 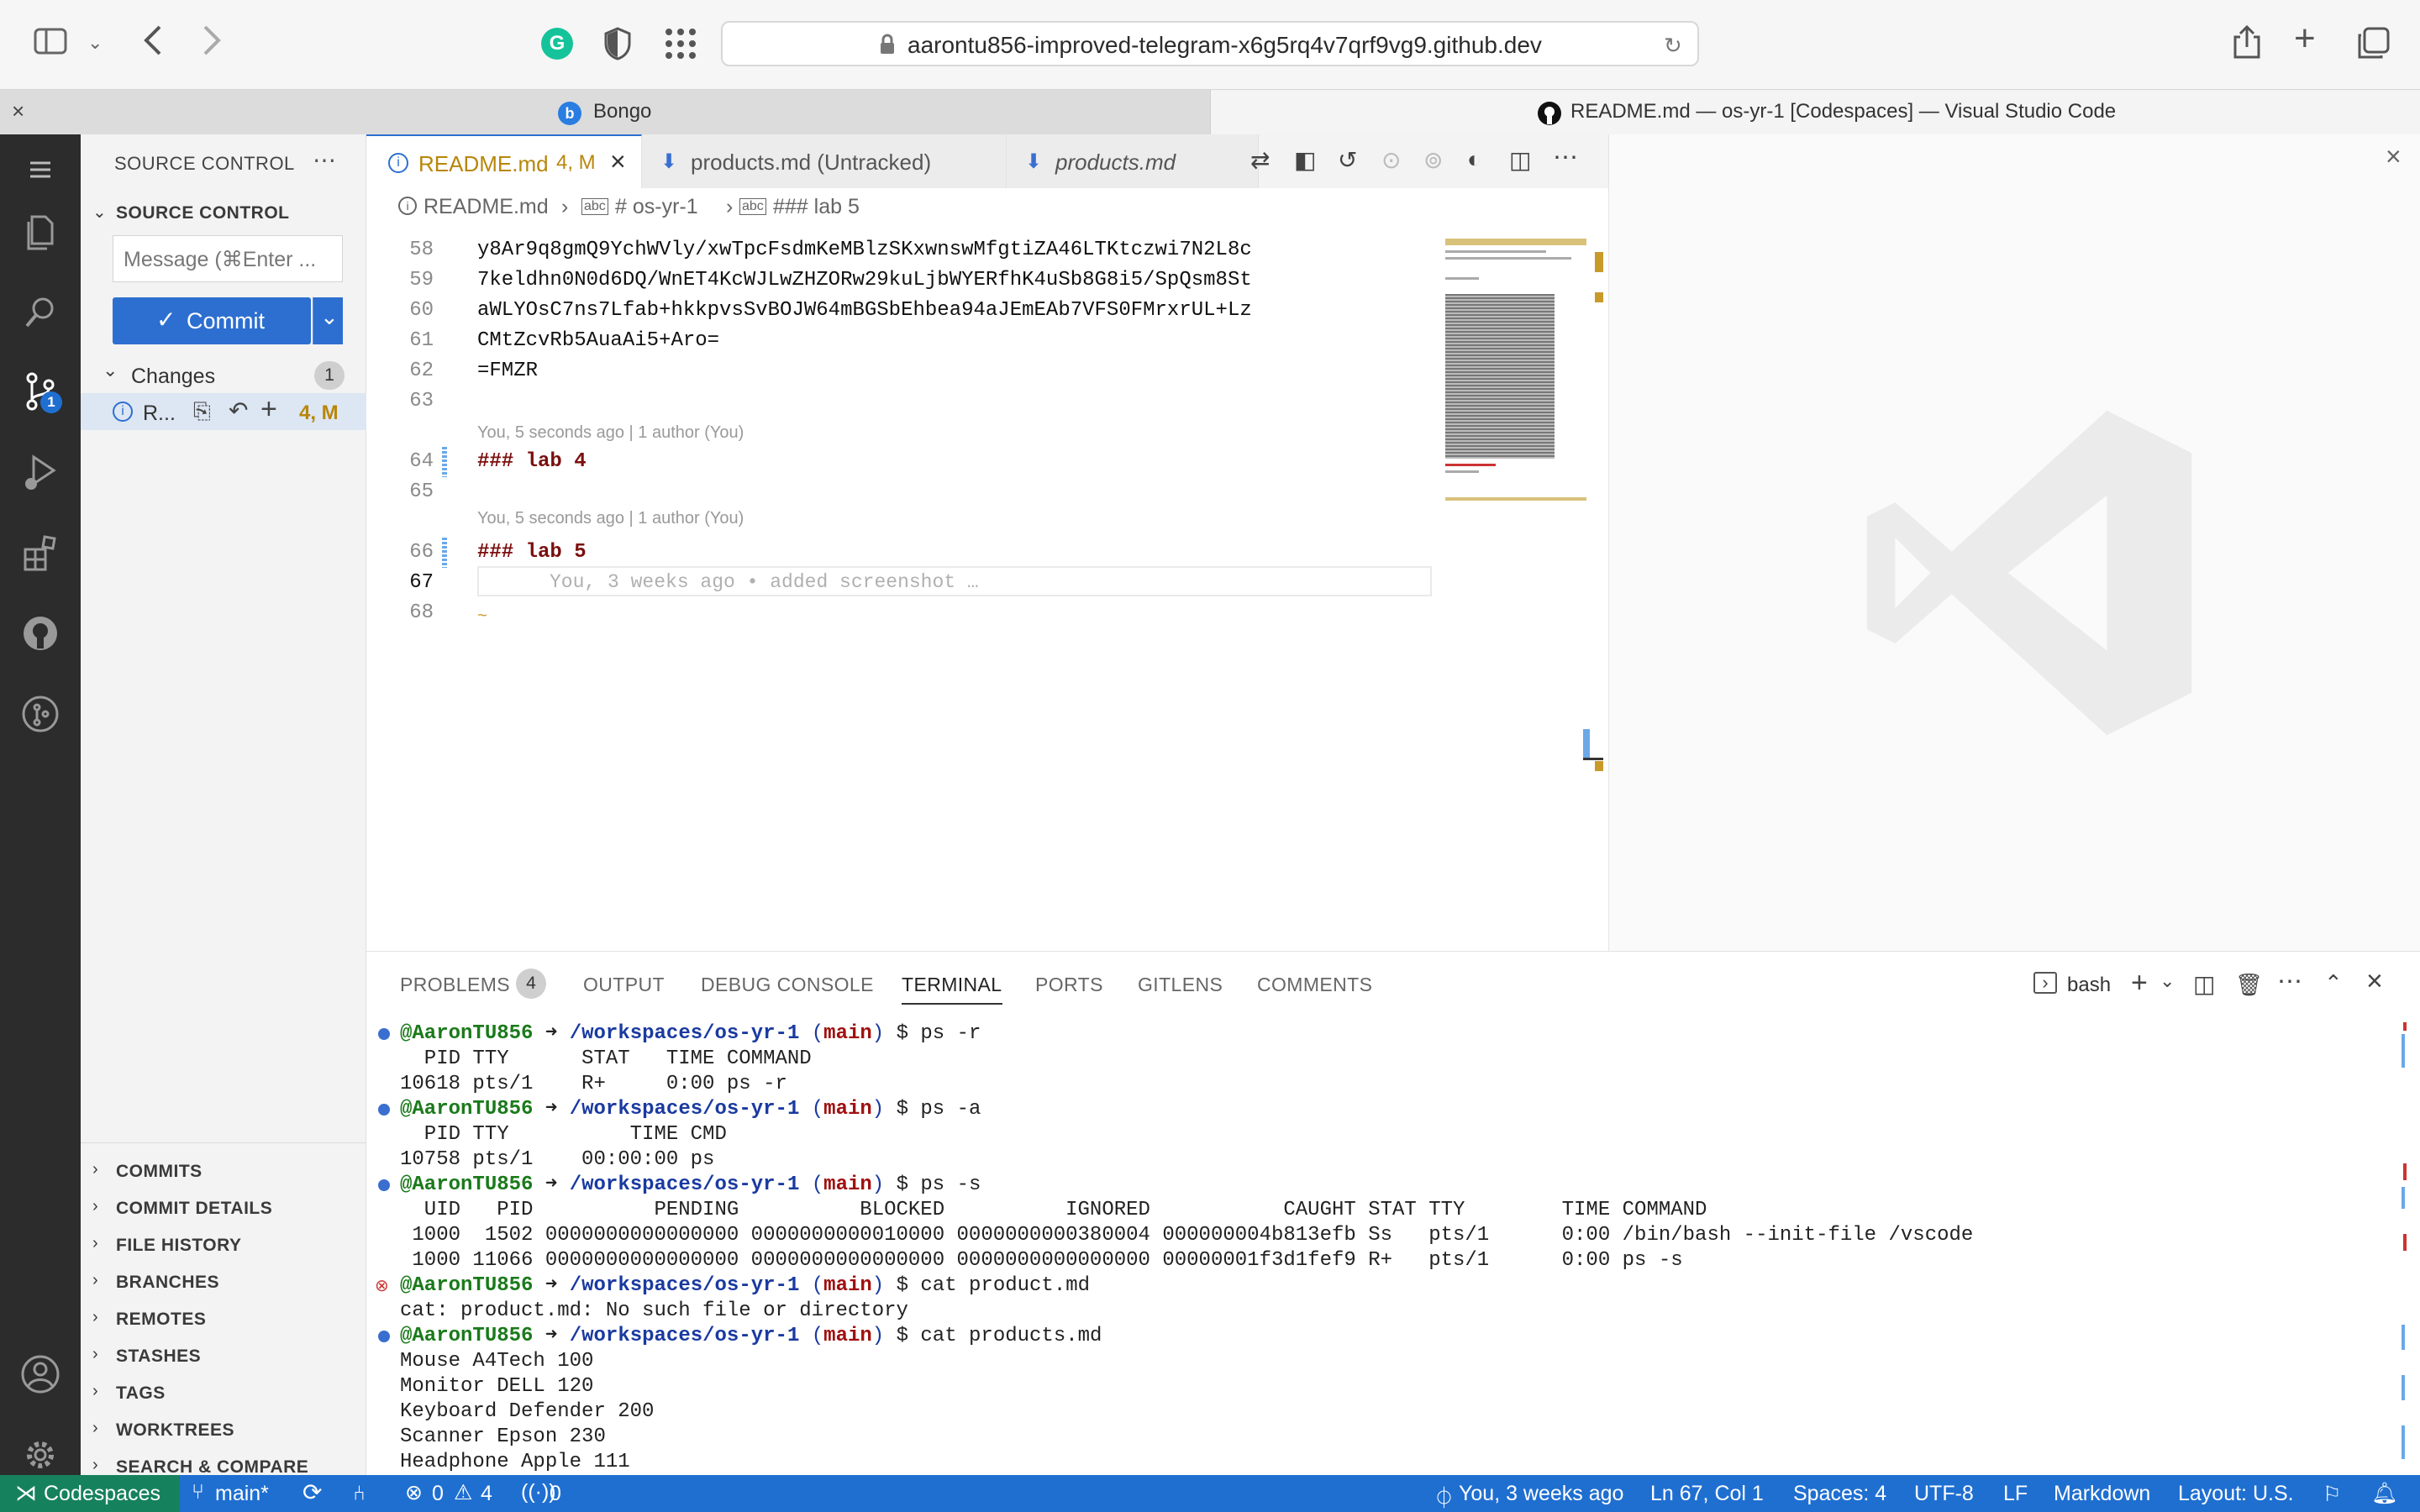 I want to click on notifications-icon: 🔔︎, so click(x=2385, y=1494).